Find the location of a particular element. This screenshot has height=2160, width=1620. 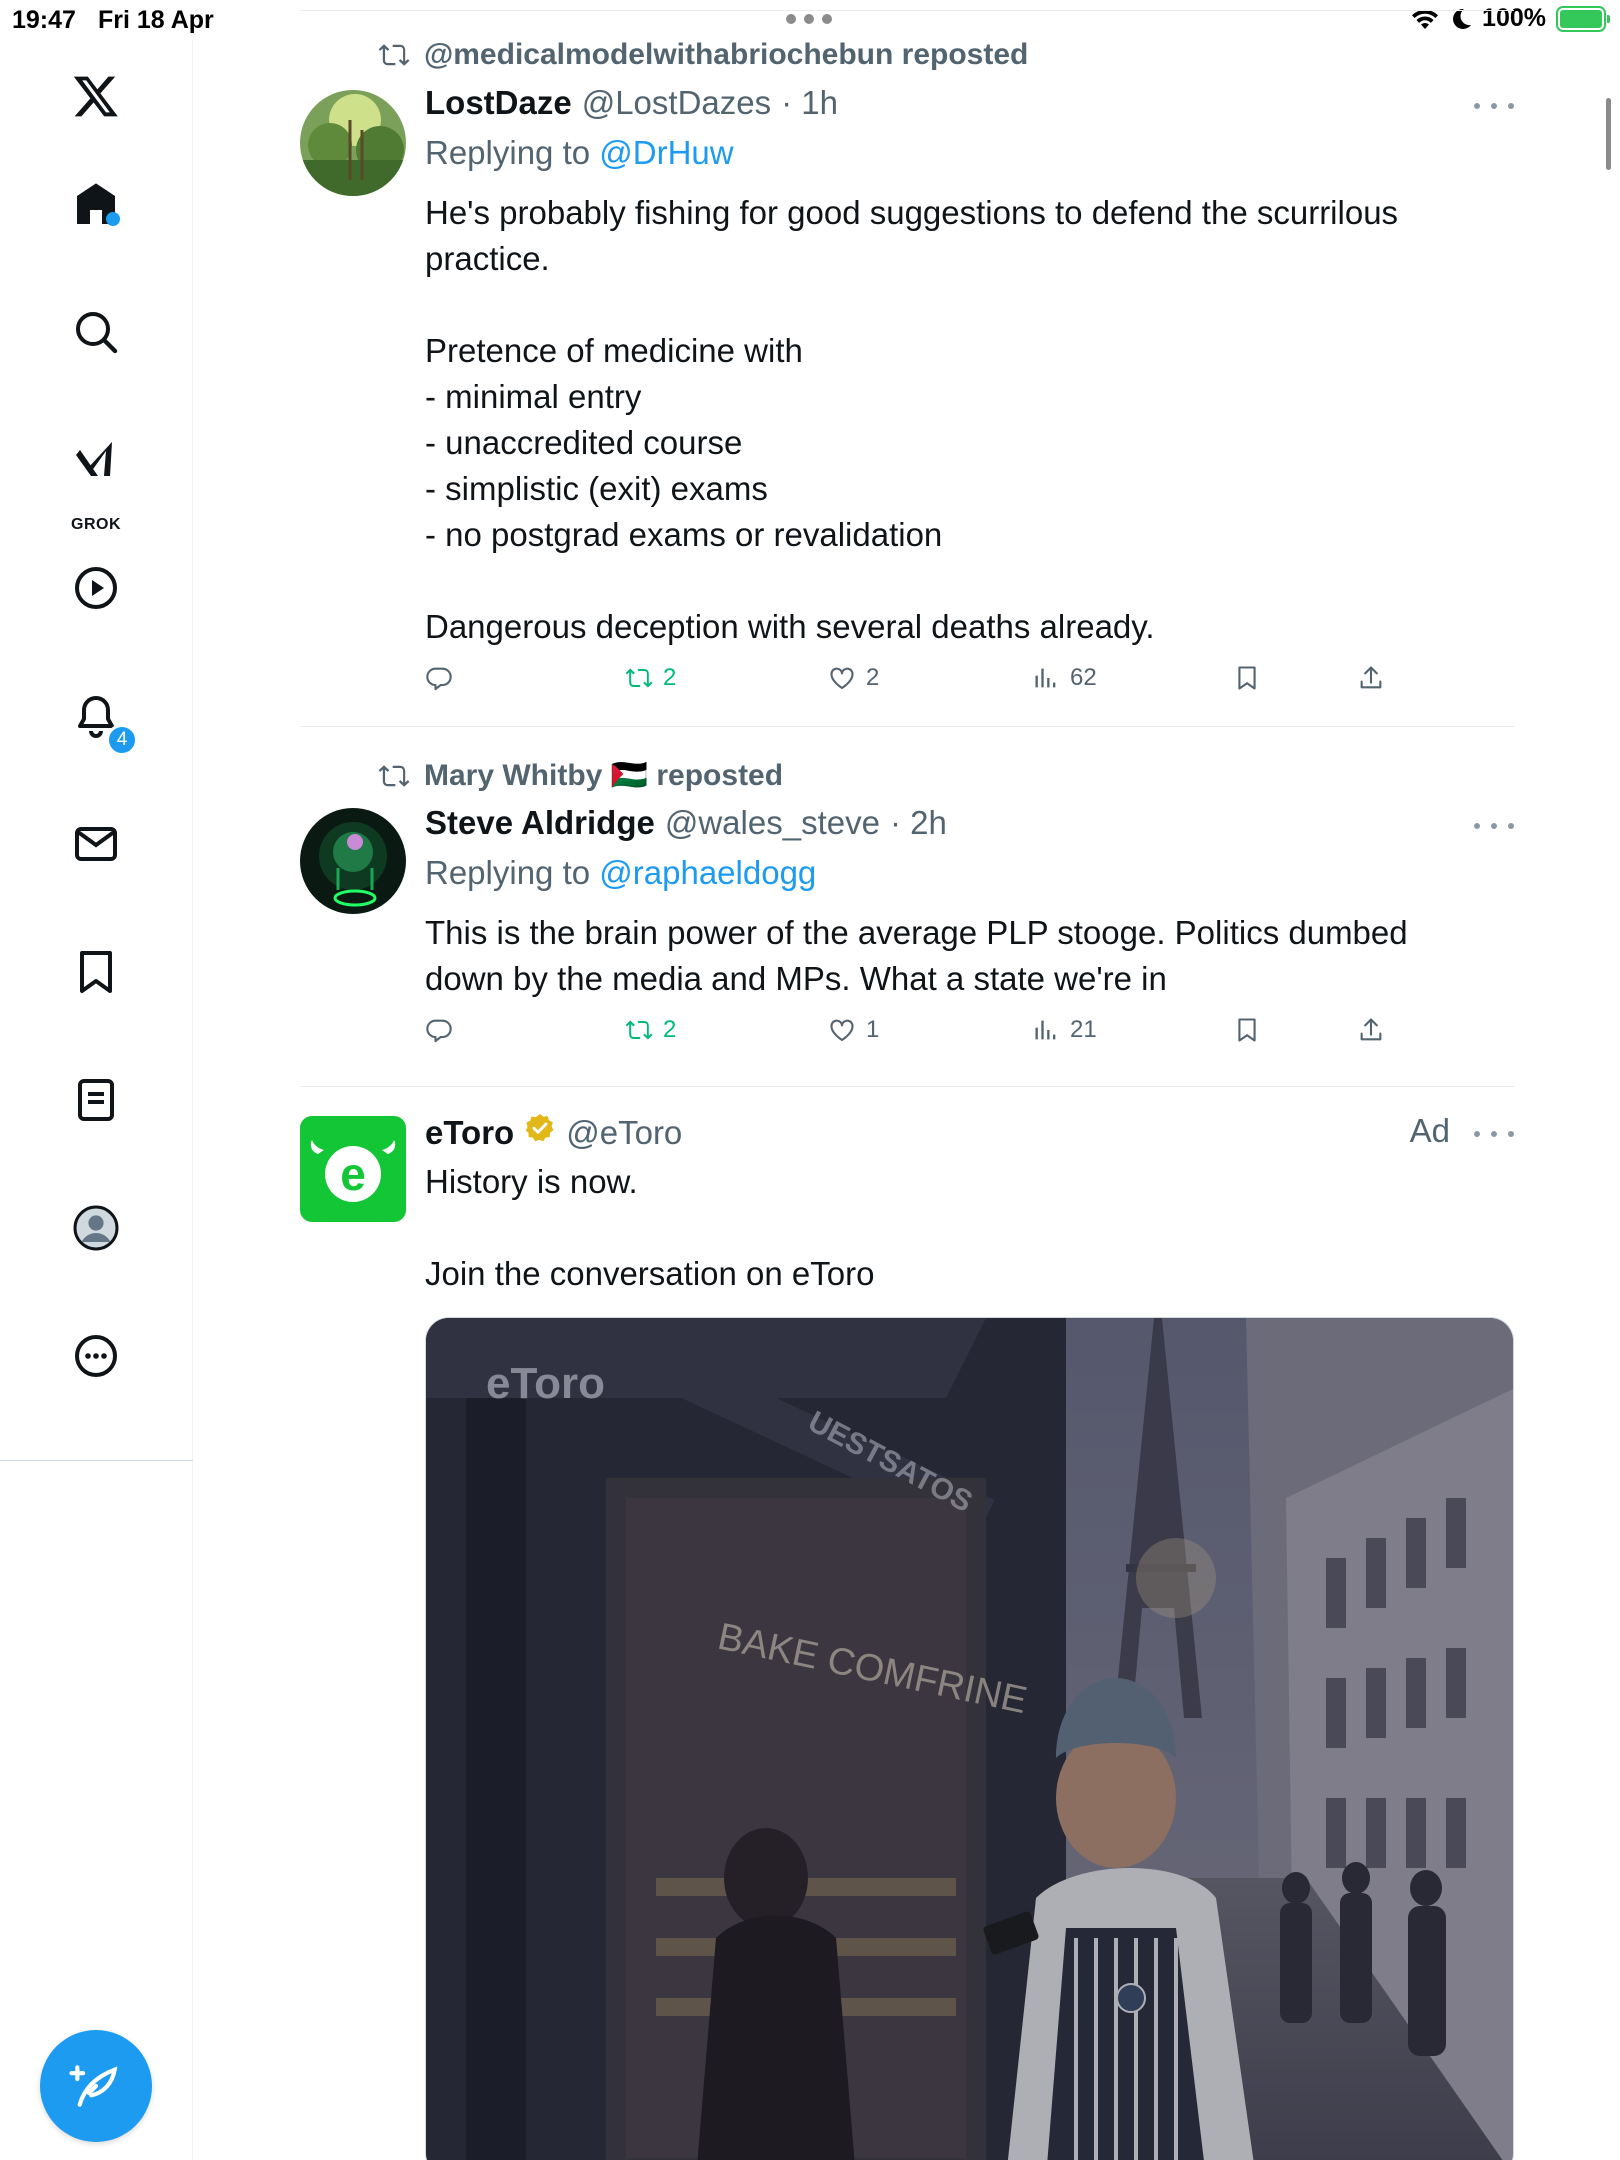

display-name: Steve Aldridge is located at coordinates (540, 823).